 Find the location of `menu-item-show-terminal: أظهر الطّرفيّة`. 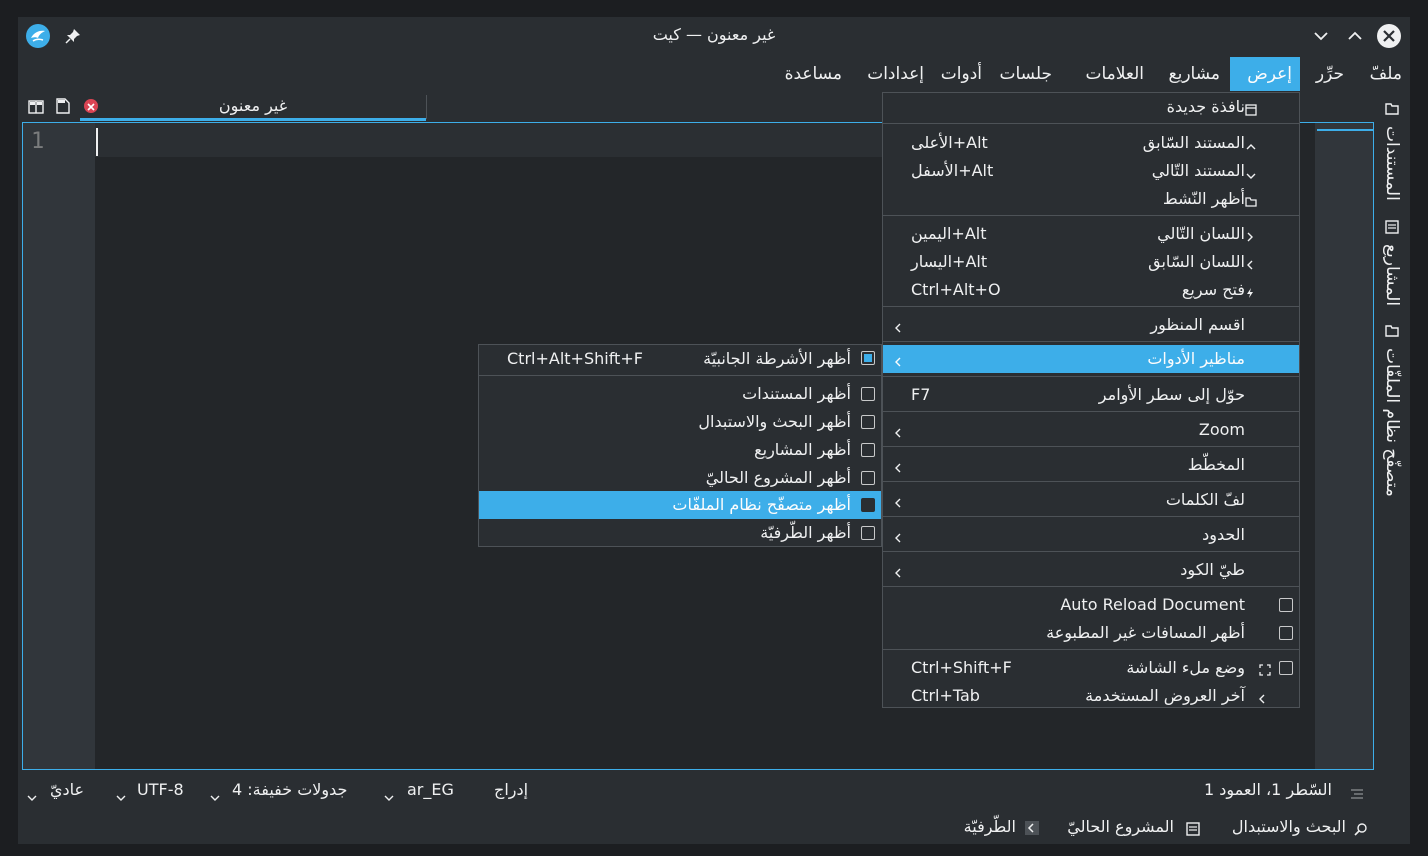

menu-item-show-terminal: أظهر الطّرفيّة is located at coordinates (680, 533).